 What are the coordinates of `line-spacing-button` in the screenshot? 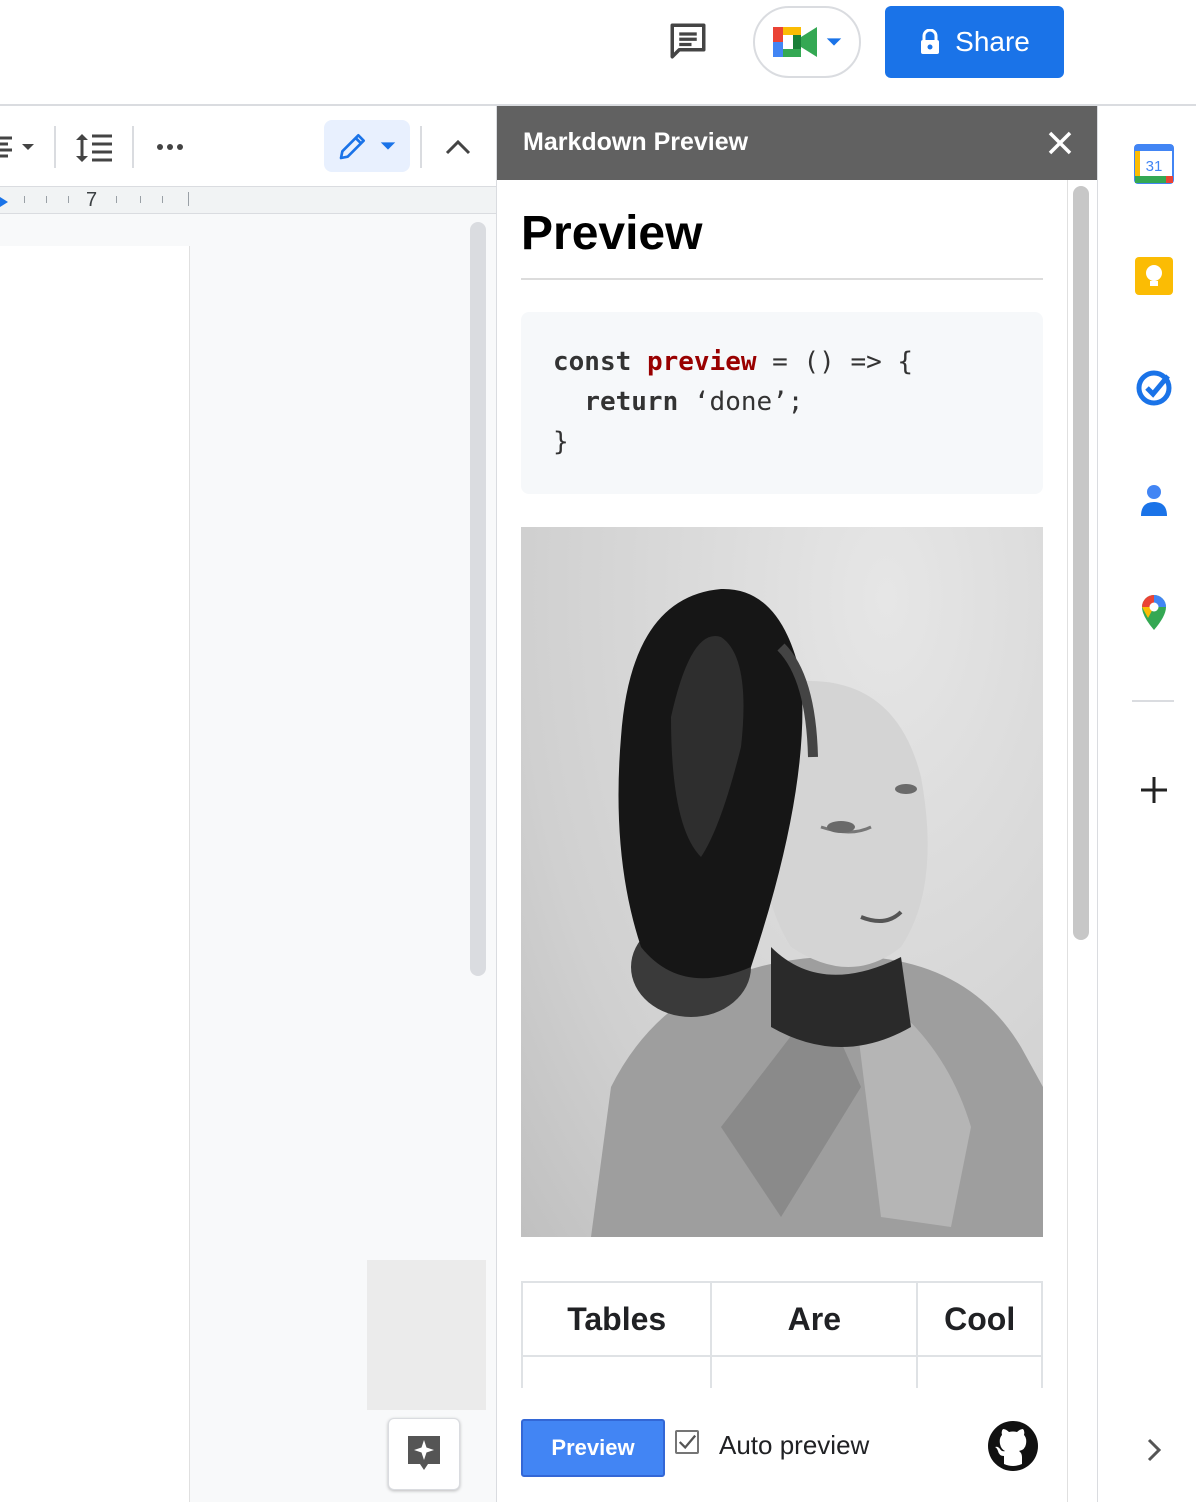 It's located at (94, 148).